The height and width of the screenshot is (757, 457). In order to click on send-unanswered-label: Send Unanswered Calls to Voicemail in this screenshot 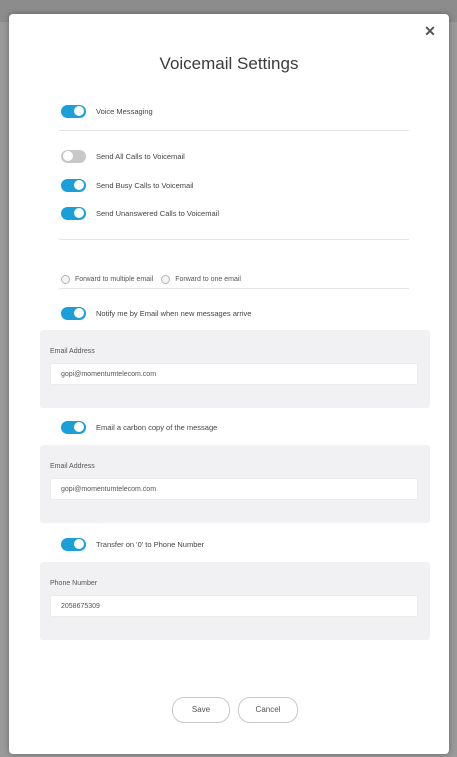, I will do `click(157, 213)`.